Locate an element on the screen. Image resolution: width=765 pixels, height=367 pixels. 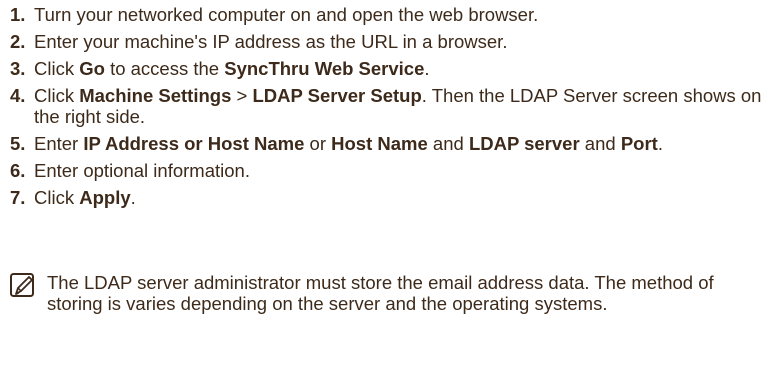
step-emphasis: Apply is located at coordinates (105, 197).